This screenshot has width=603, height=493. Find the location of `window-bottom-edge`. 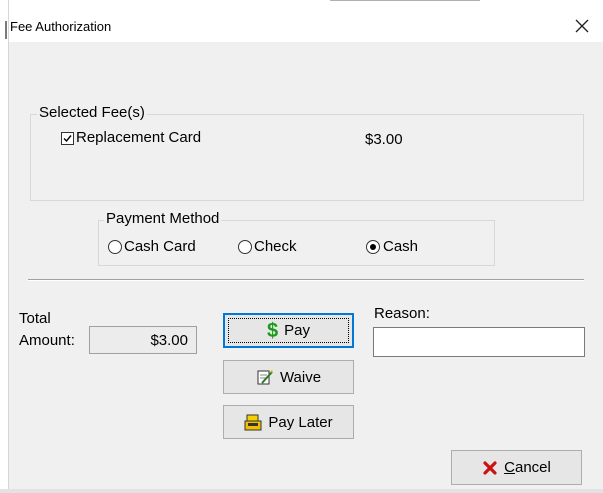

window-bottom-edge is located at coordinates (301, 491).